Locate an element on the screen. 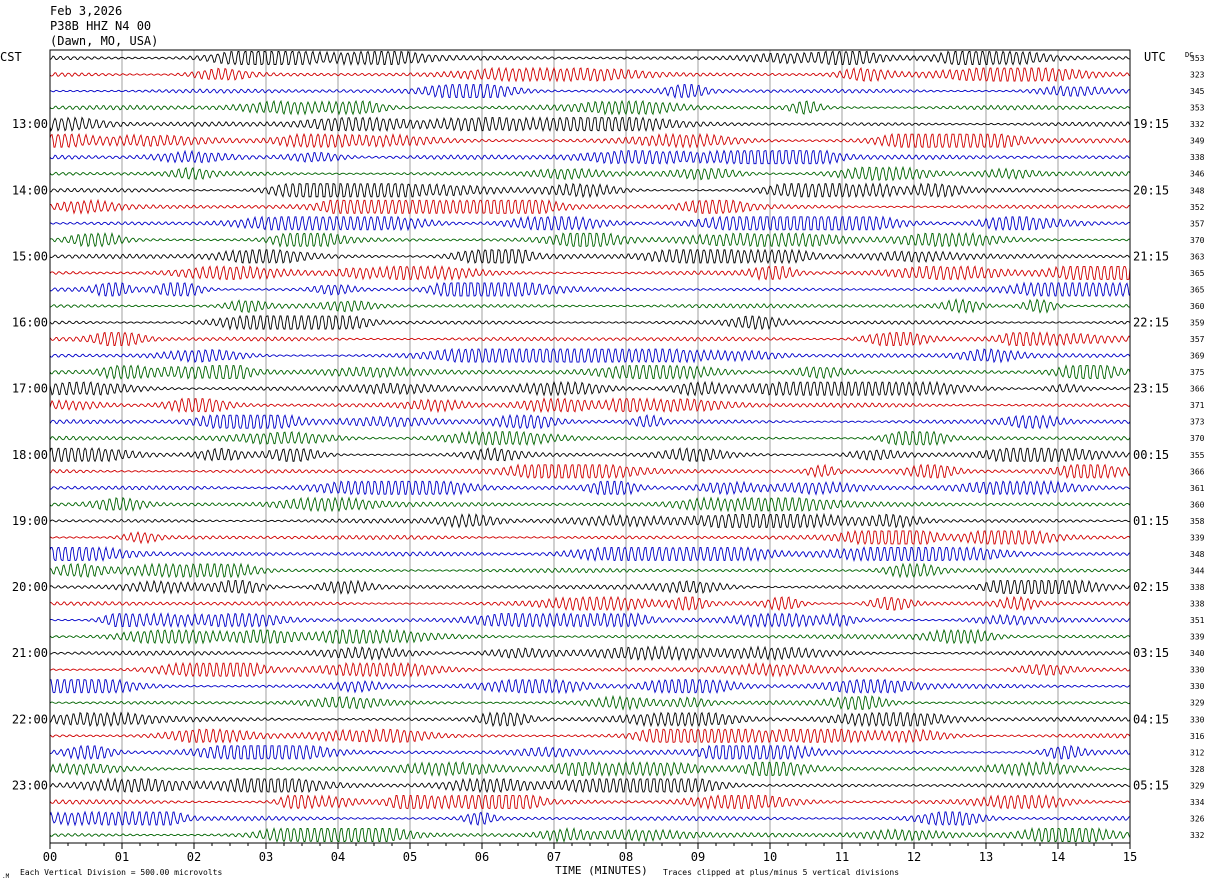  header-location: (Dawn, MO, USA) is located at coordinates (104, 41).